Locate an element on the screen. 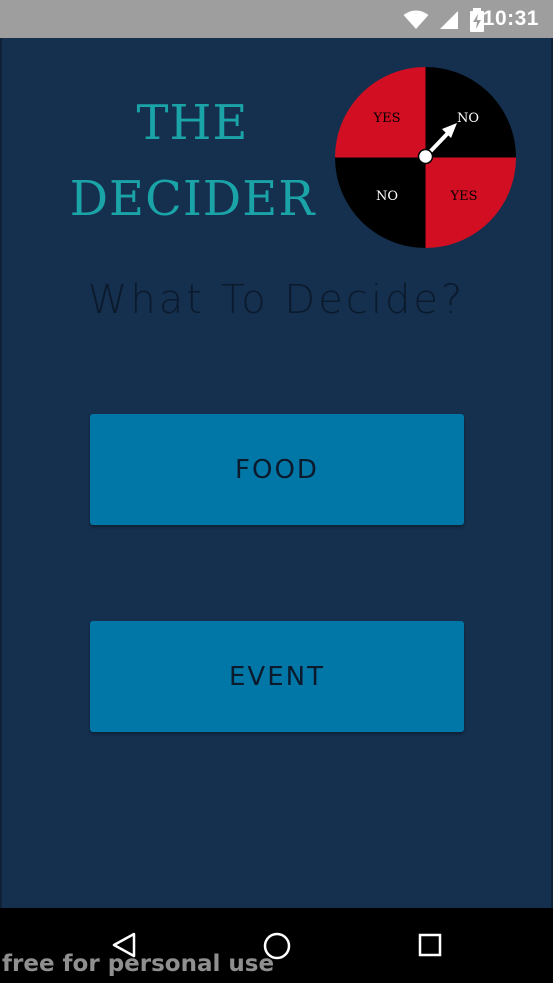 The width and height of the screenshot is (553, 983). app-title-line-1: THE is located at coordinates (192, 123).